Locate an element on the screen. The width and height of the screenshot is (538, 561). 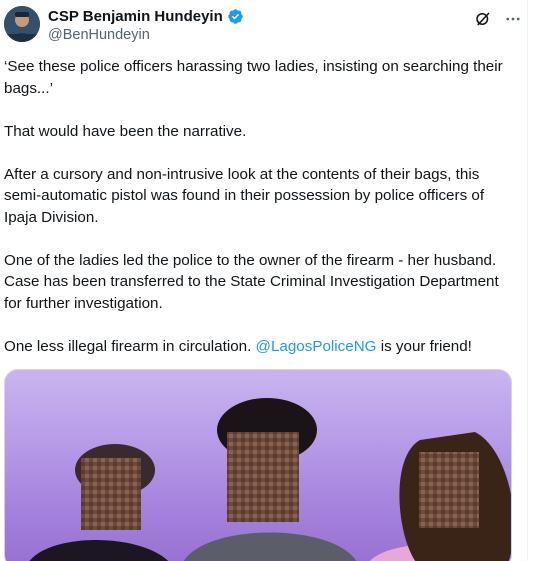
author-display-name: CSP Benjamin Hundeyin is located at coordinates (135, 16).